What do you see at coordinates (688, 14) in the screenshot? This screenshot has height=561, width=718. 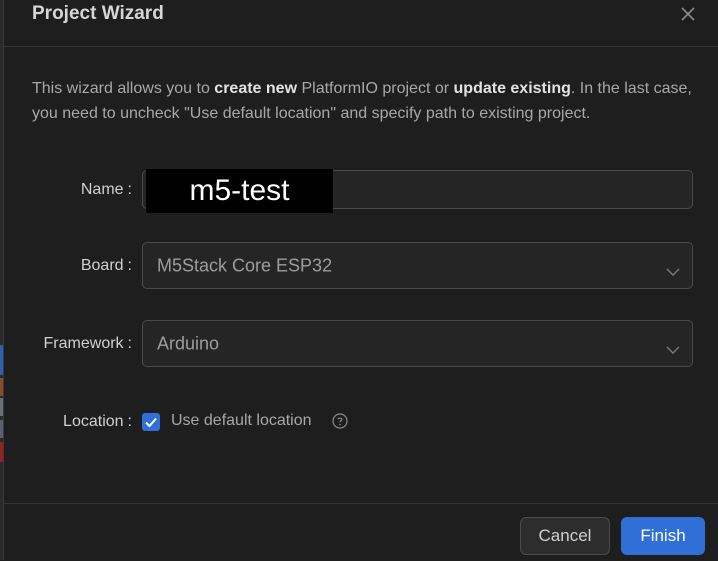 I see `close-icon` at bounding box center [688, 14].